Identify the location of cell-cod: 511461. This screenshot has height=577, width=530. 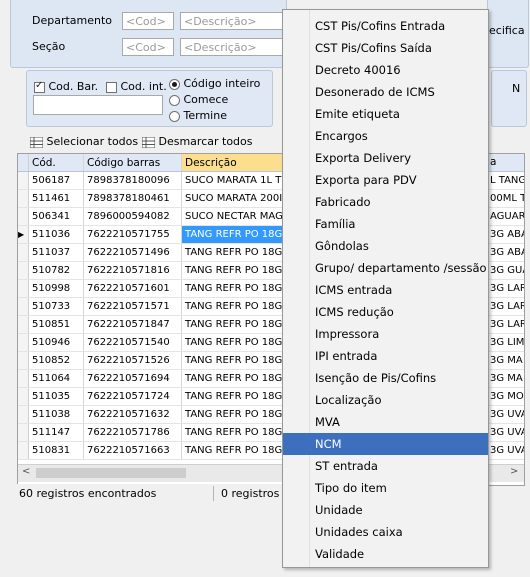
(56, 198).